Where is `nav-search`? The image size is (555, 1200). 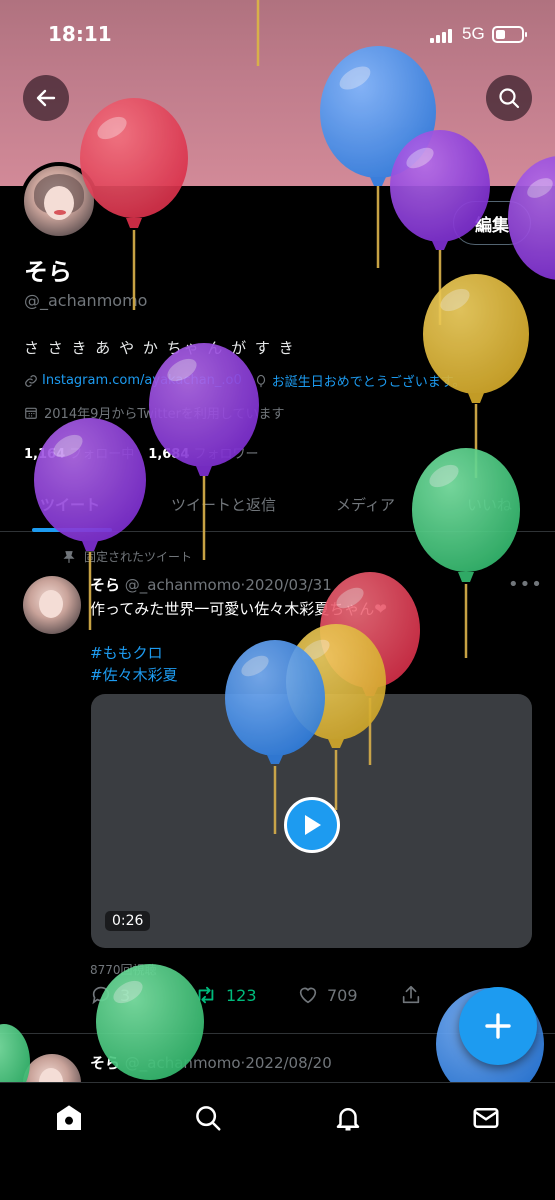
nav-search is located at coordinates (208, 1118).